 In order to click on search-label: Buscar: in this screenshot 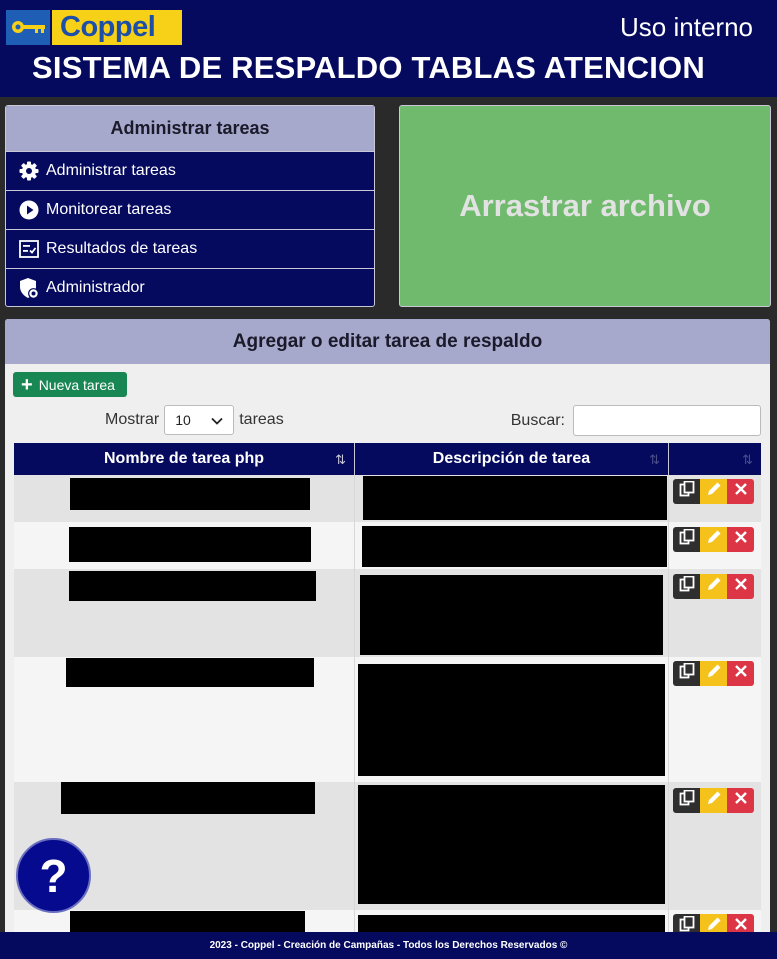, I will do `click(537, 420)`.